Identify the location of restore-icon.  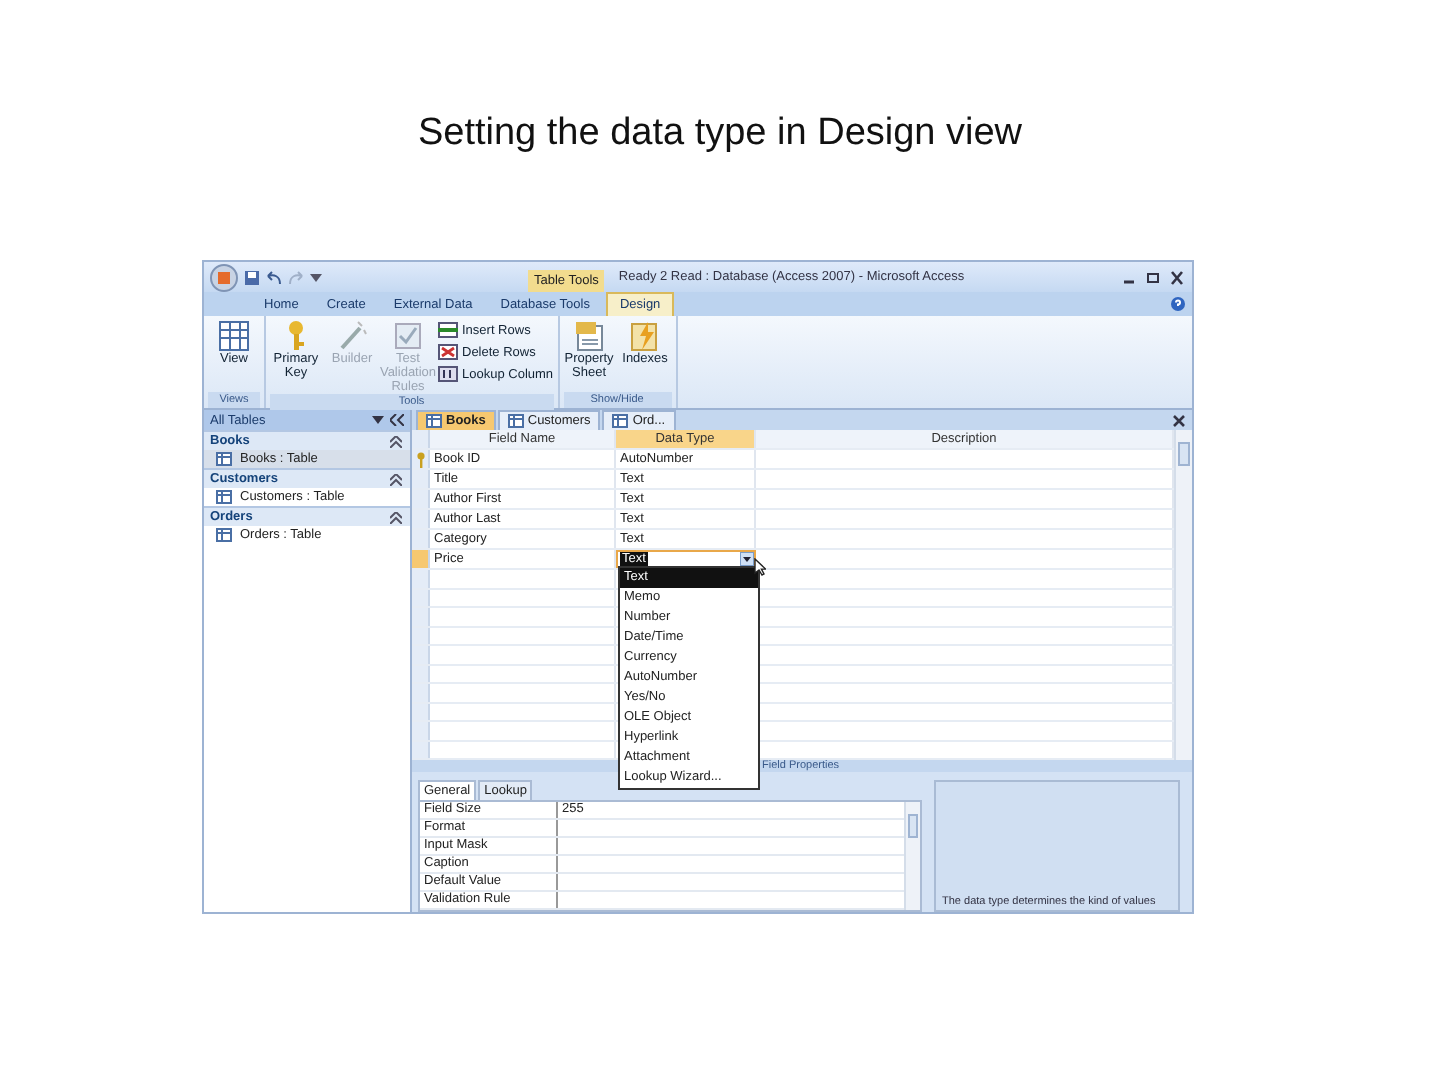
(1153, 277).